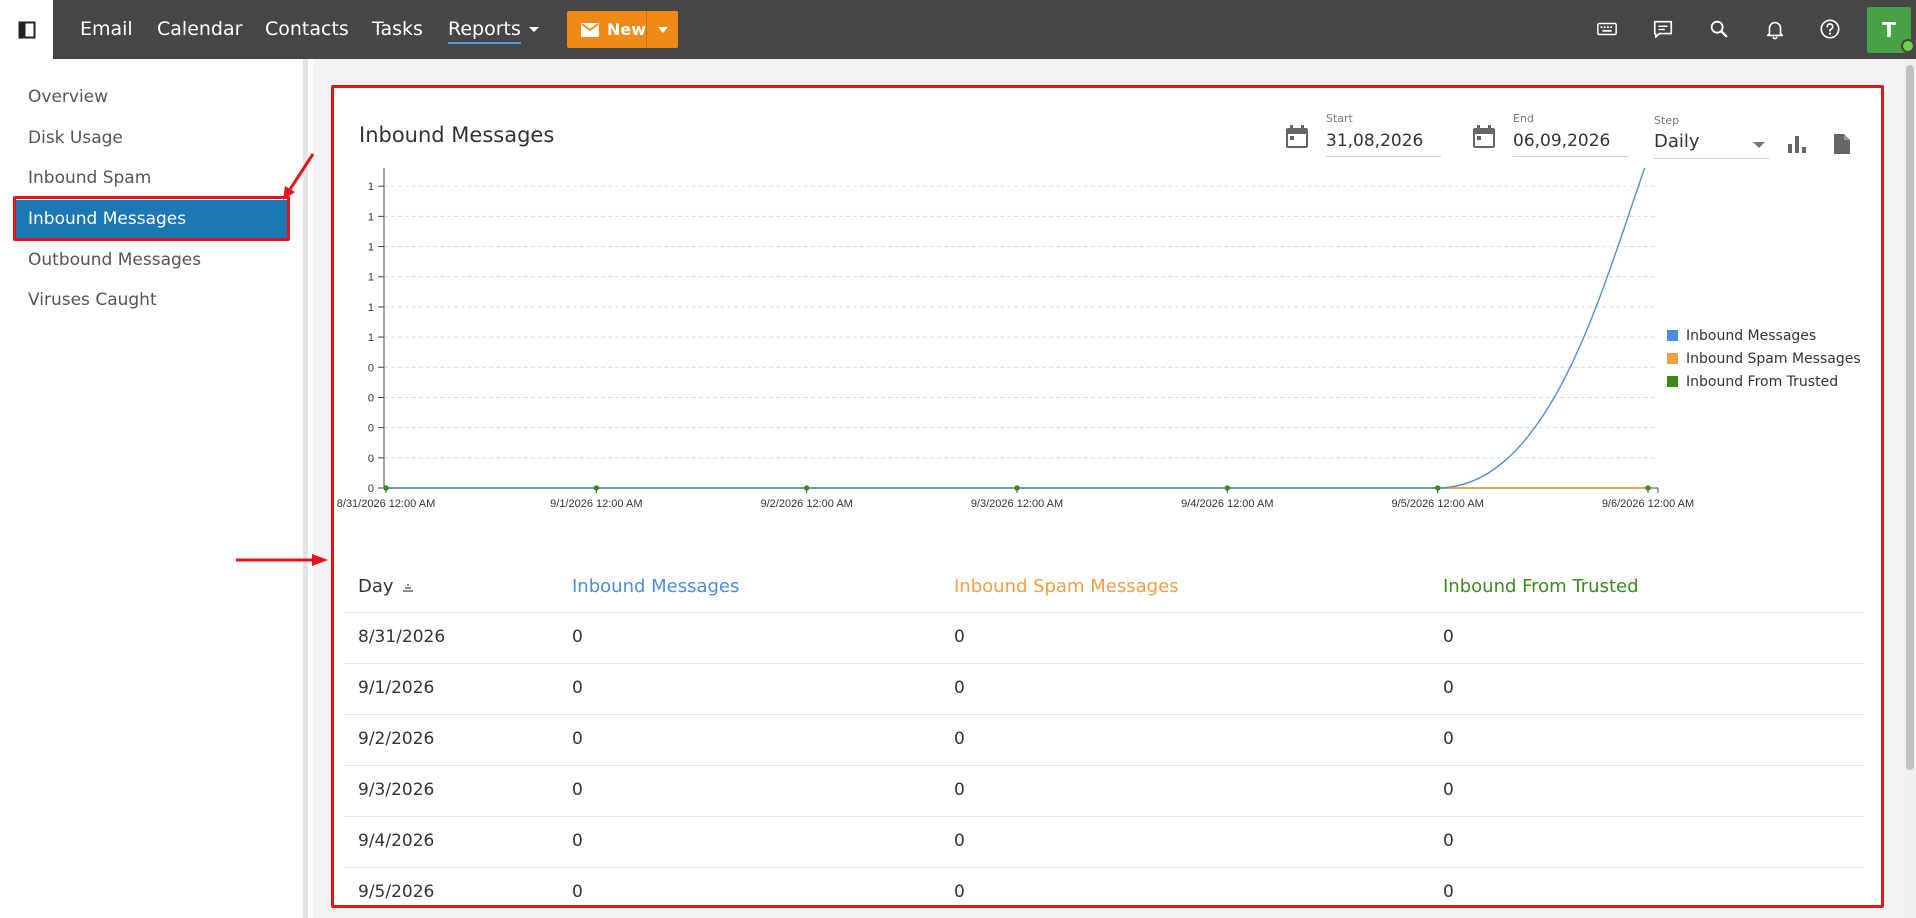 This screenshot has height=918, width=1916. I want to click on sidebar-toggle-button, so click(26, 29).